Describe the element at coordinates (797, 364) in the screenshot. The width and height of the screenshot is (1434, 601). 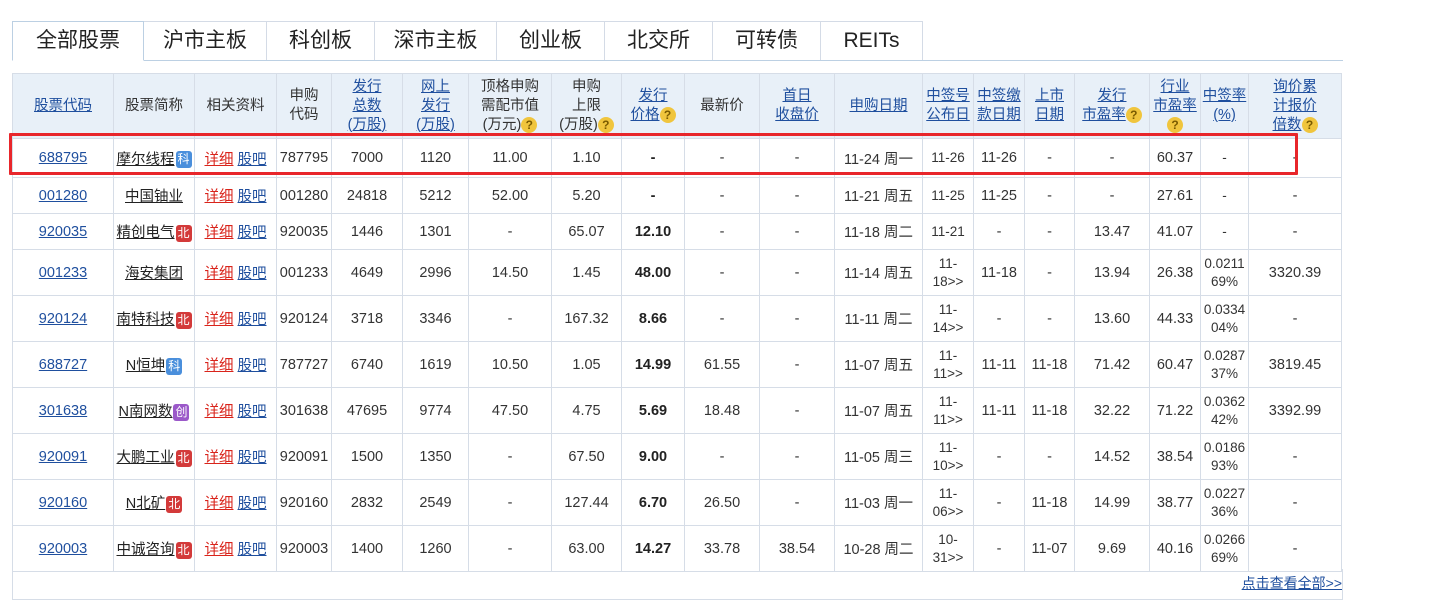
I see `cell-first-close: -` at that location.